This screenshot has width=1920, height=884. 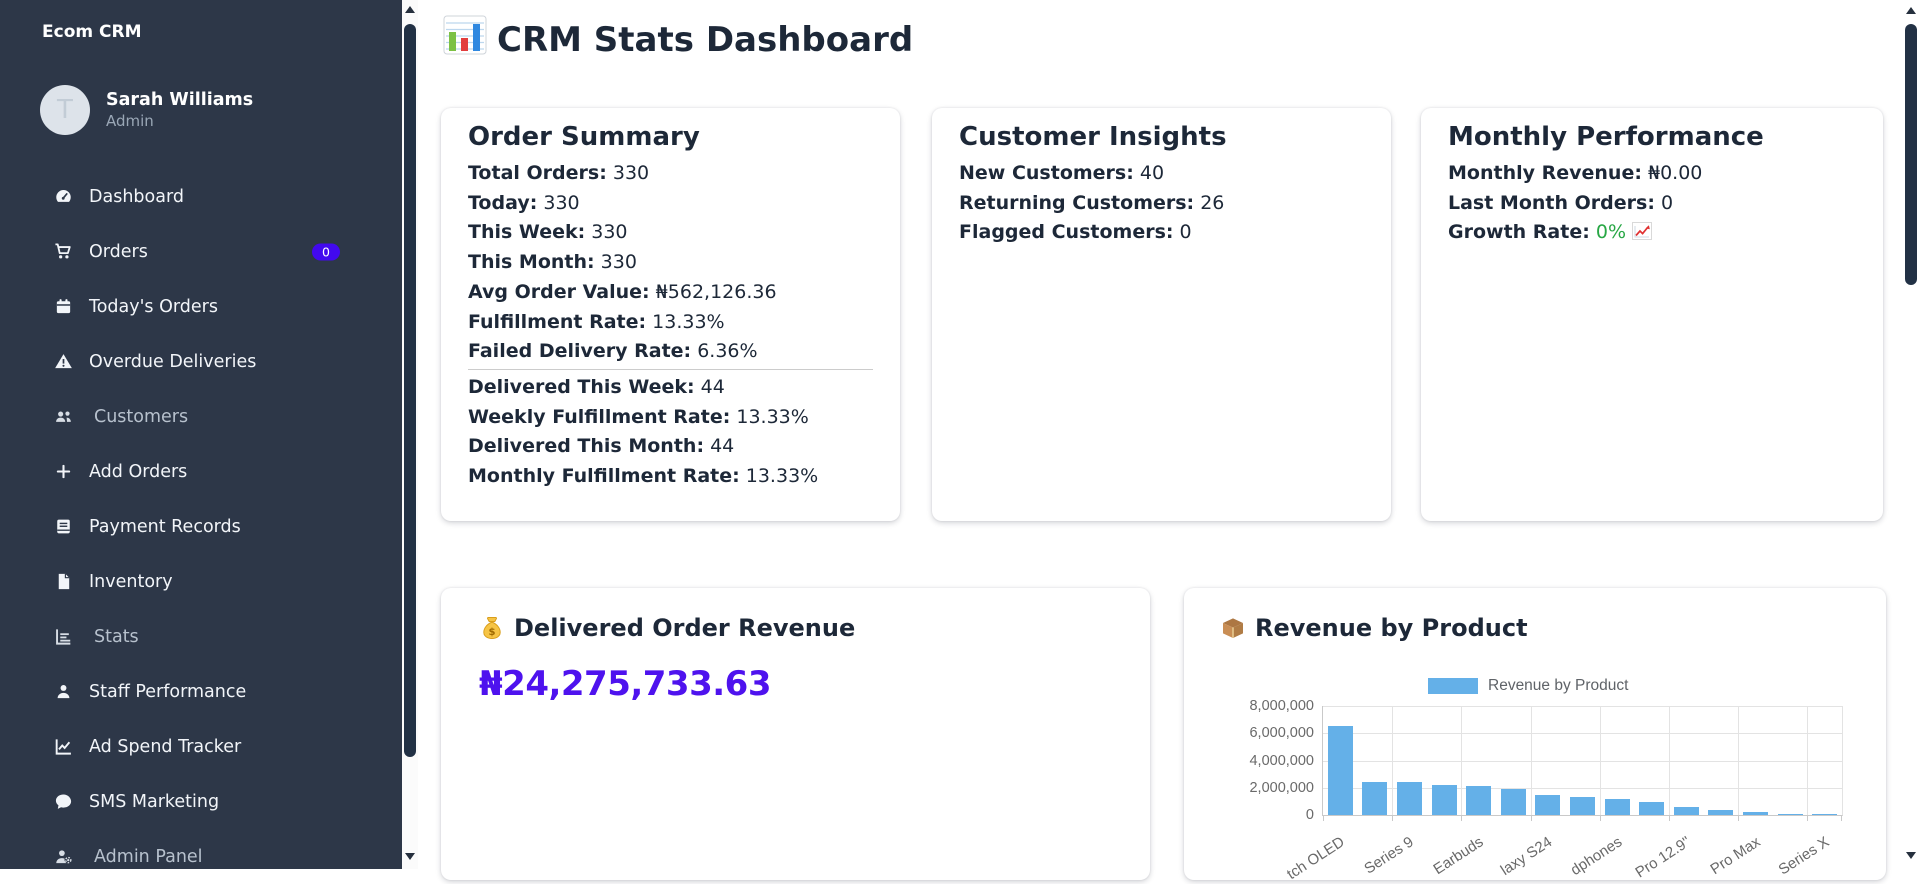 What do you see at coordinates (1391, 628) in the screenshot?
I see `section-title: Revenue by Product` at bounding box center [1391, 628].